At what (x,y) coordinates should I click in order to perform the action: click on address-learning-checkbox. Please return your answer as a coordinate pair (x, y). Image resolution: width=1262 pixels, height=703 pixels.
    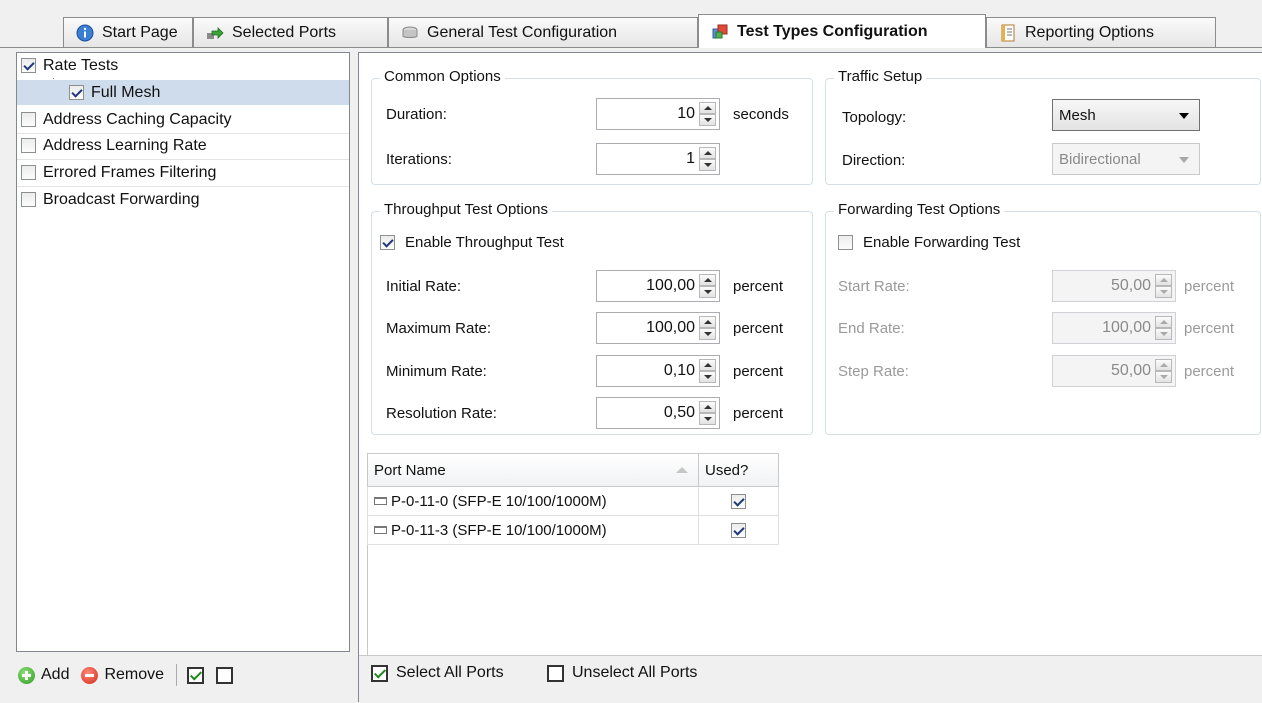
    Looking at the image, I should click on (28, 145).